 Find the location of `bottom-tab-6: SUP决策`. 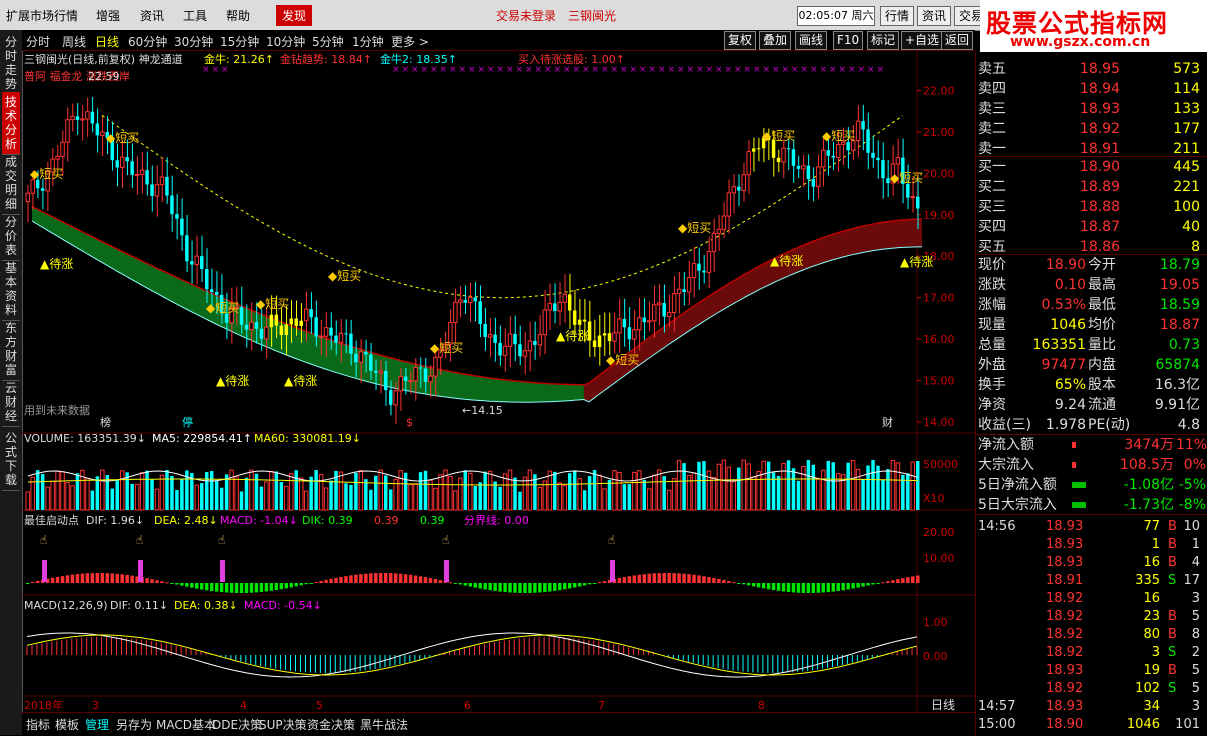

bottom-tab-6: SUP决策 is located at coordinates (283, 724).